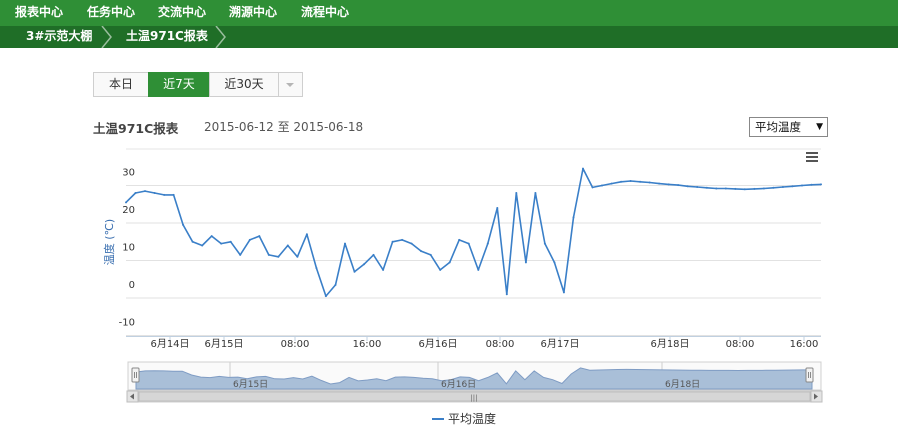 This screenshot has height=432, width=898. What do you see at coordinates (128, 210) in the screenshot?
I see `y-tick-label: 20` at bounding box center [128, 210].